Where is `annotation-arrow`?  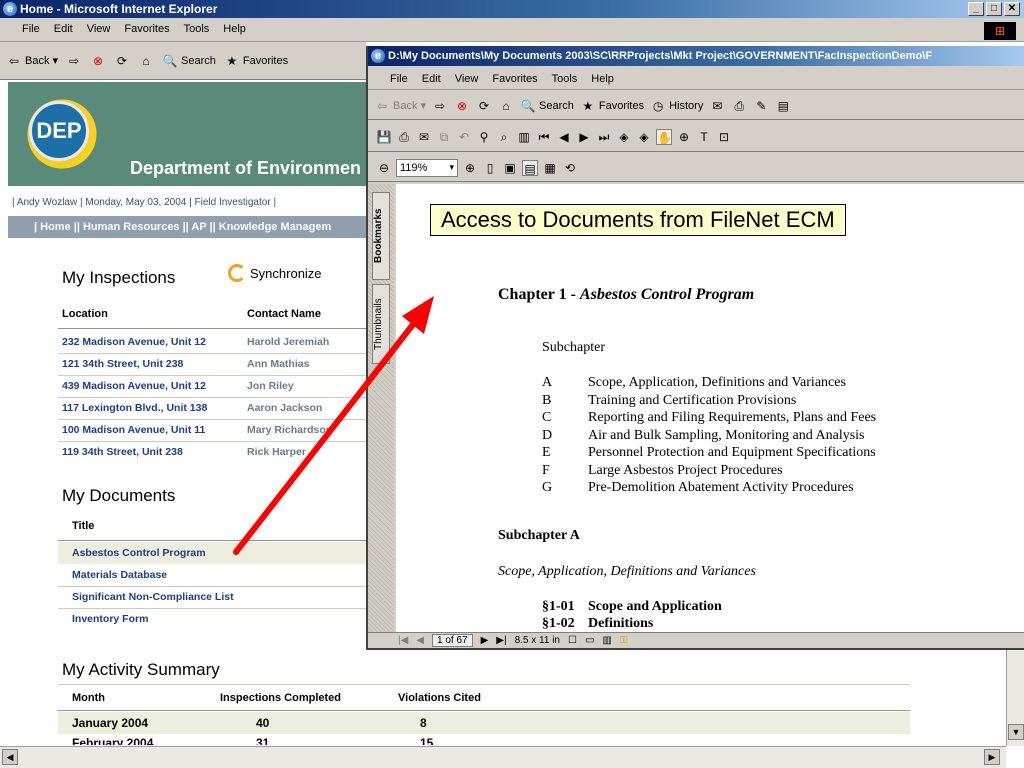 annotation-arrow is located at coordinates (333, 425).